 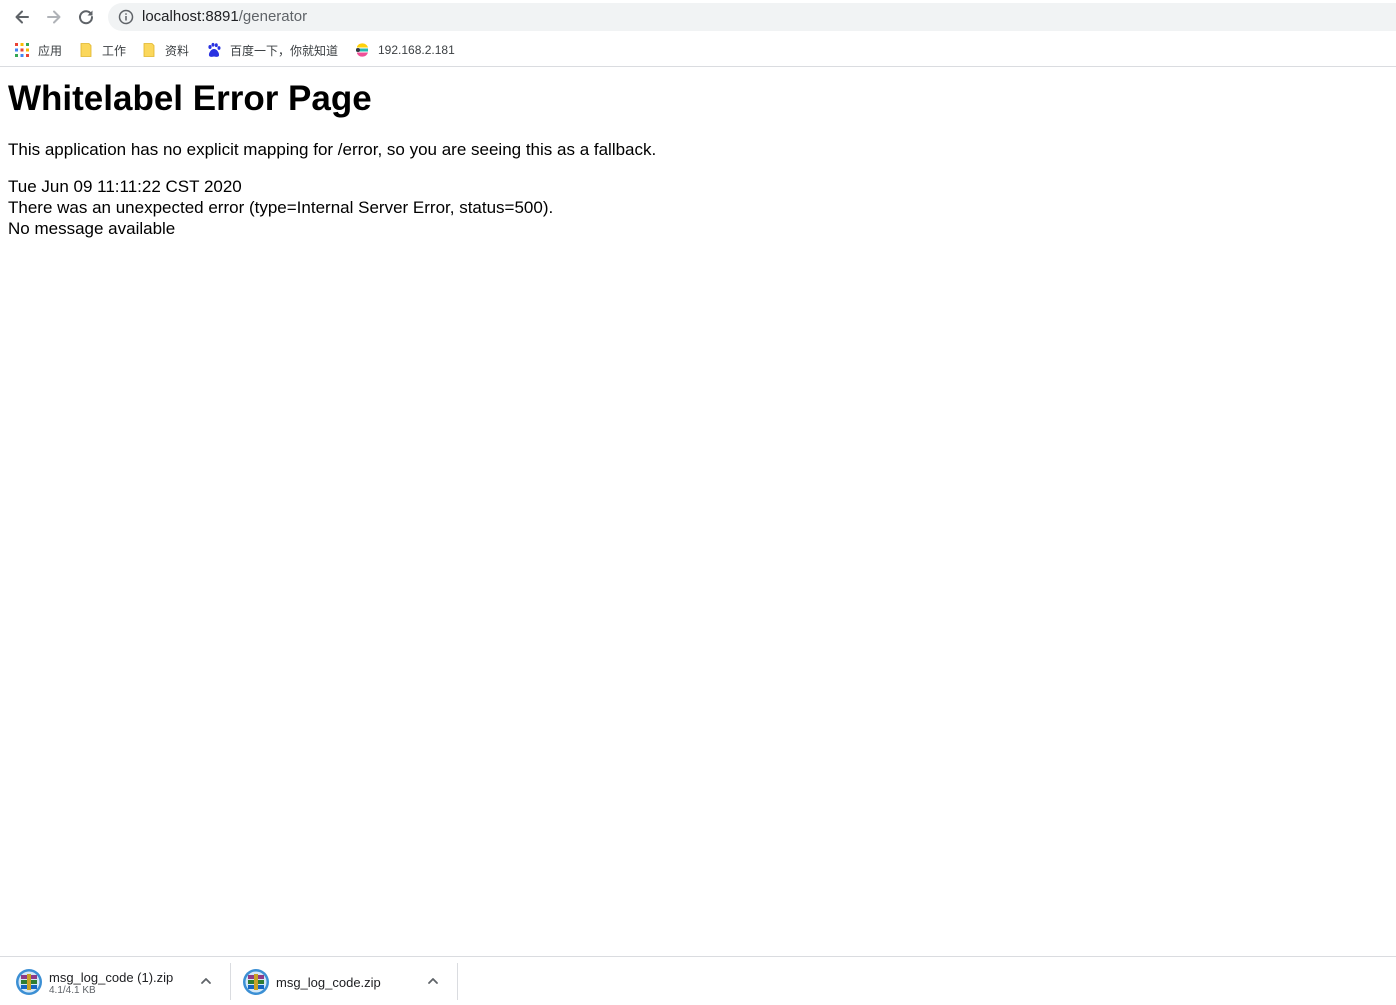 I want to click on bookmark-folder-work: 工作, so click(x=102, y=50).